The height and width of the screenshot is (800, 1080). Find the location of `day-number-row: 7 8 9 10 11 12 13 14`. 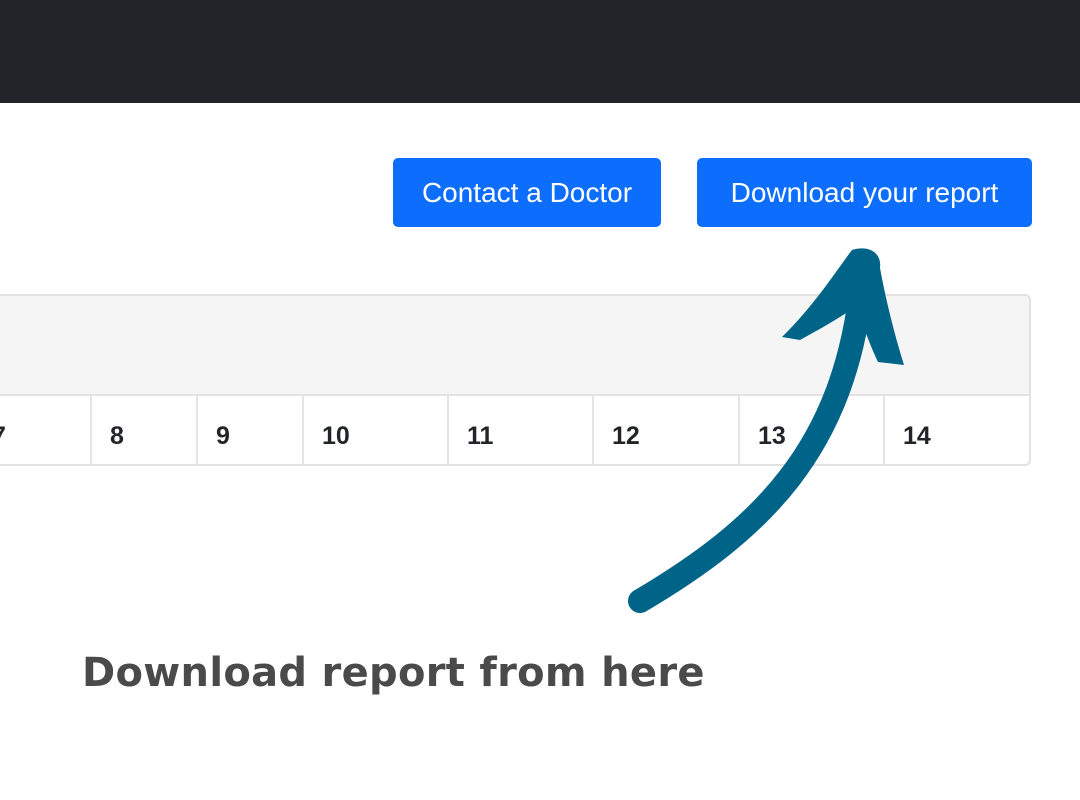

day-number-row: 7 8 9 10 11 12 13 14 is located at coordinates (514, 430).